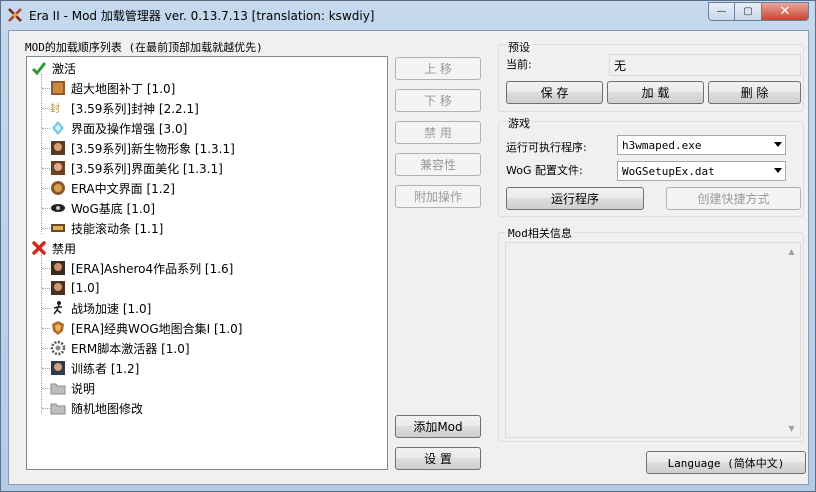  I want to click on mod-info-label: Mod相关信息, so click(540, 233).